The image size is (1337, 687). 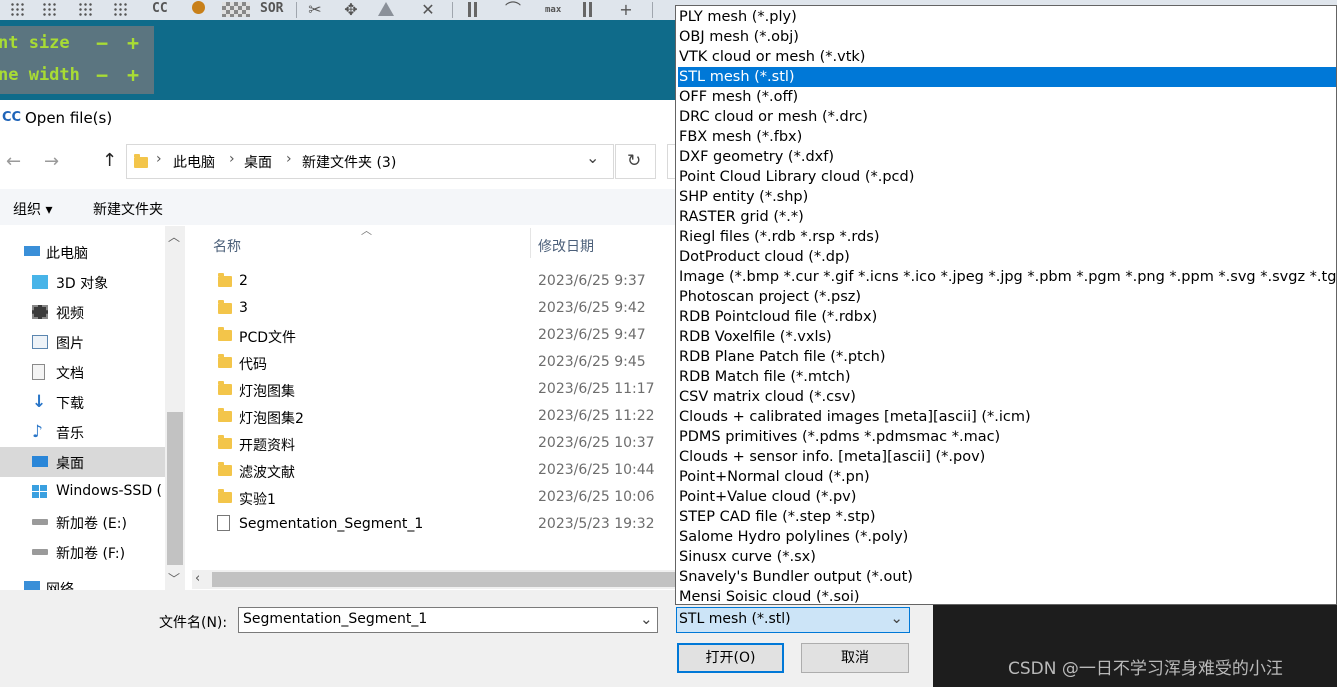 I want to click on sor-filter-icon: SOR, so click(x=271, y=8).